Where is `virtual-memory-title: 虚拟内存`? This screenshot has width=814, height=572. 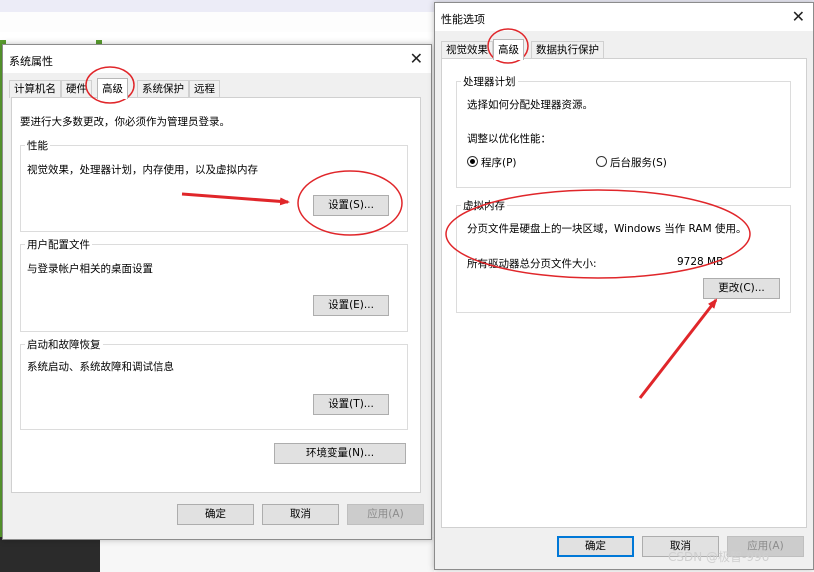 virtual-memory-title: 虚拟内存 is located at coordinates (484, 205).